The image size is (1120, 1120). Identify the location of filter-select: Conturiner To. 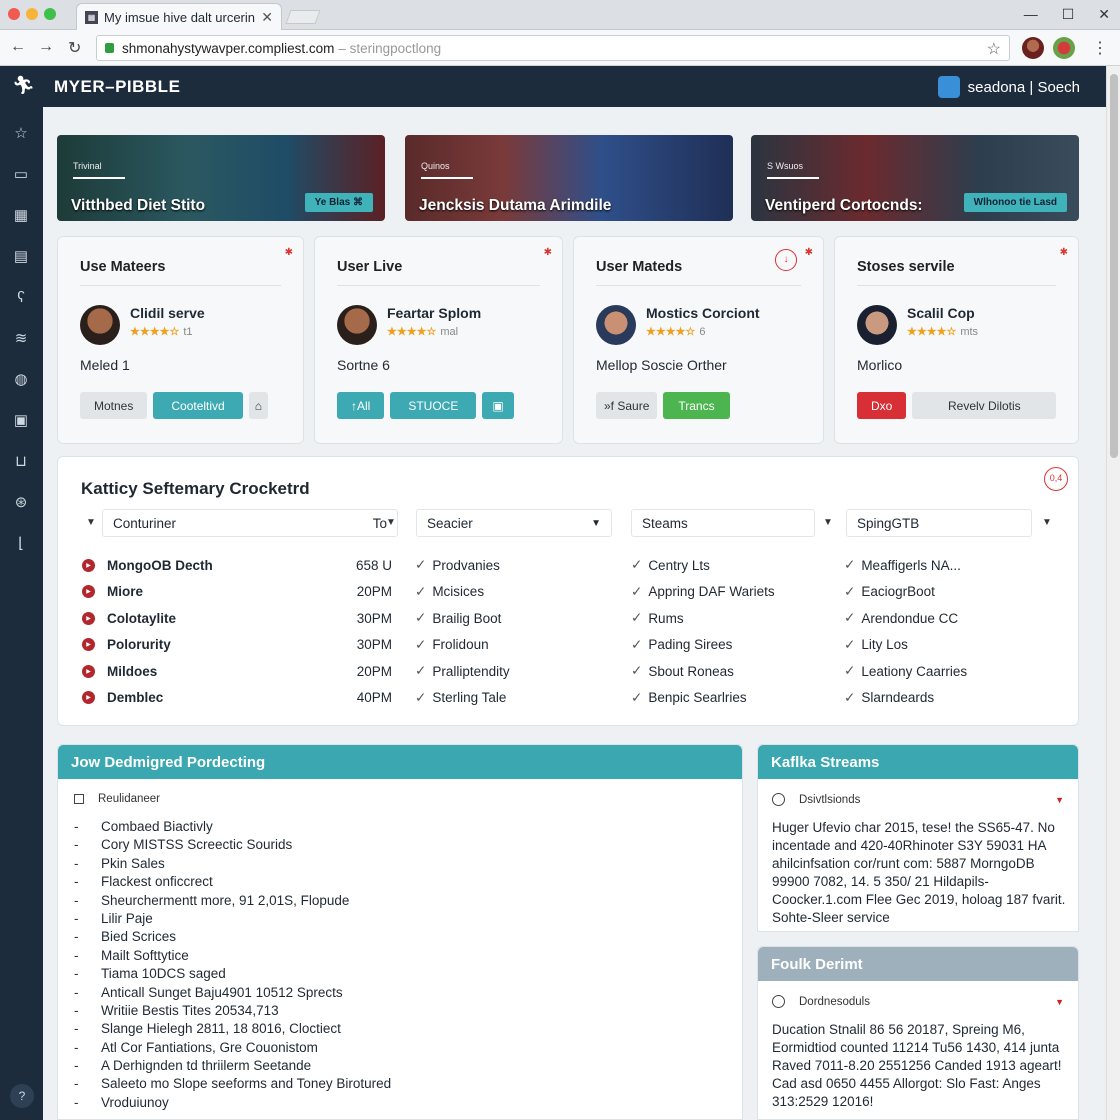
(250, 523).